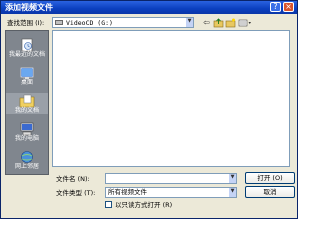 This screenshot has width=320, height=240. Describe the element at coordinates (26, 82) in the screenshot. I see `sidebar-item-label: 桌面` at that location.